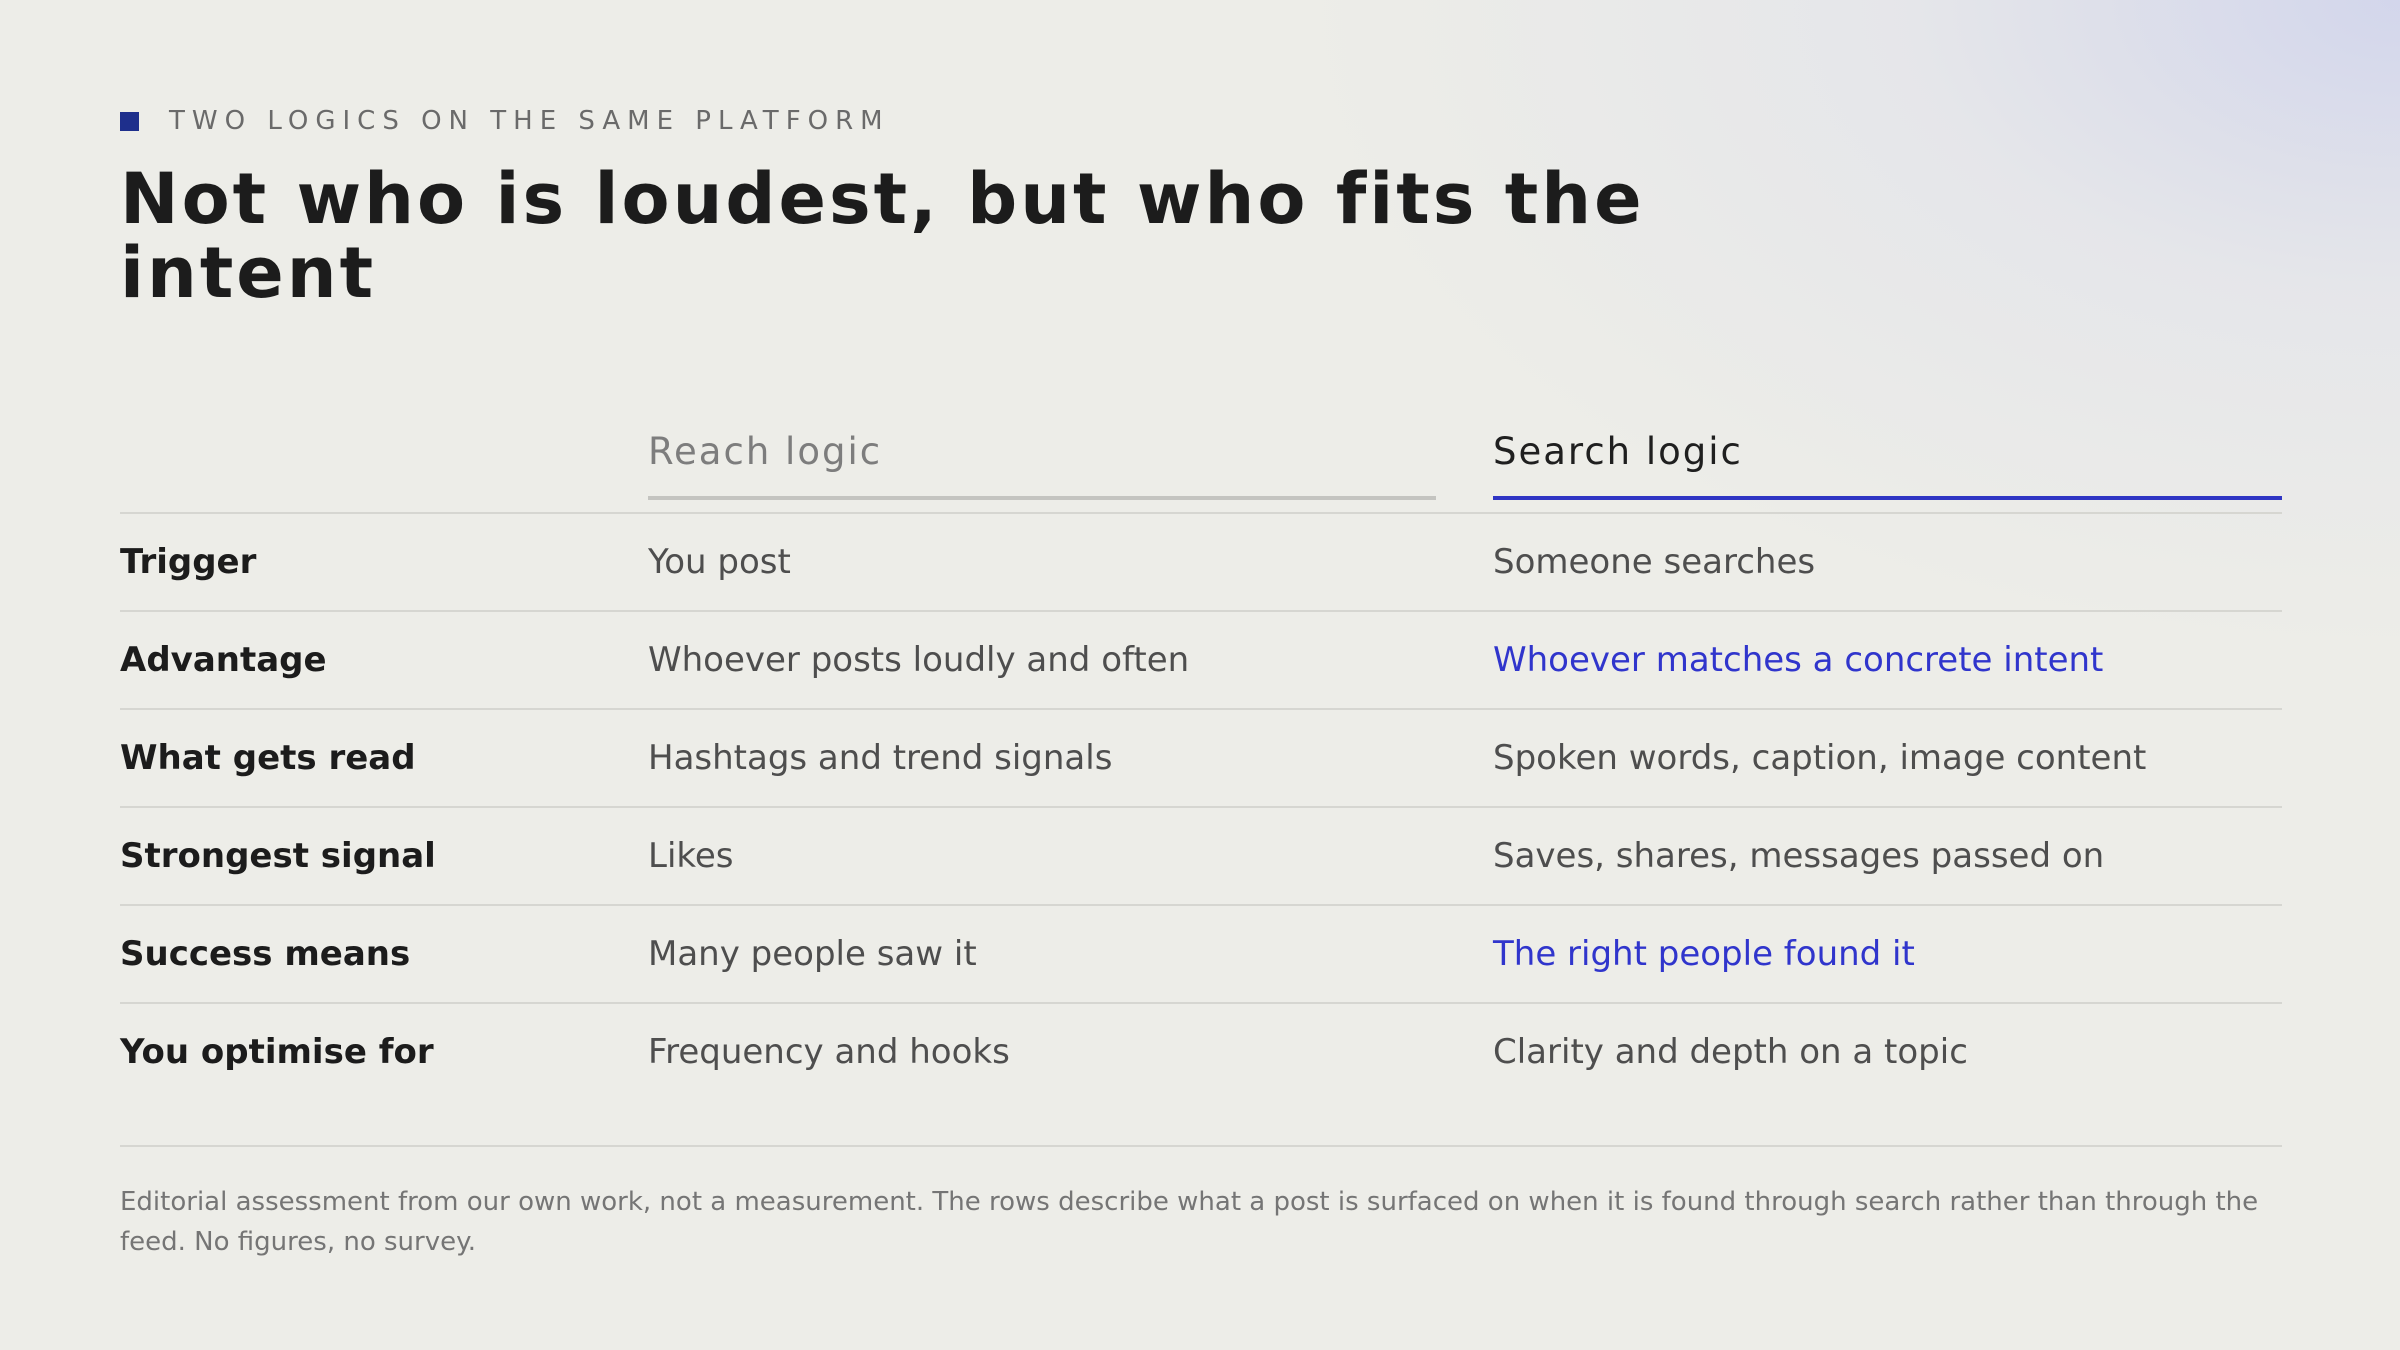 Image resolution: width=2400 pixels, height=1350 pixels. Describe the element at coordinates (812, 954) in the screenshot. I see `reach-cell: Many people saw it` at that location.